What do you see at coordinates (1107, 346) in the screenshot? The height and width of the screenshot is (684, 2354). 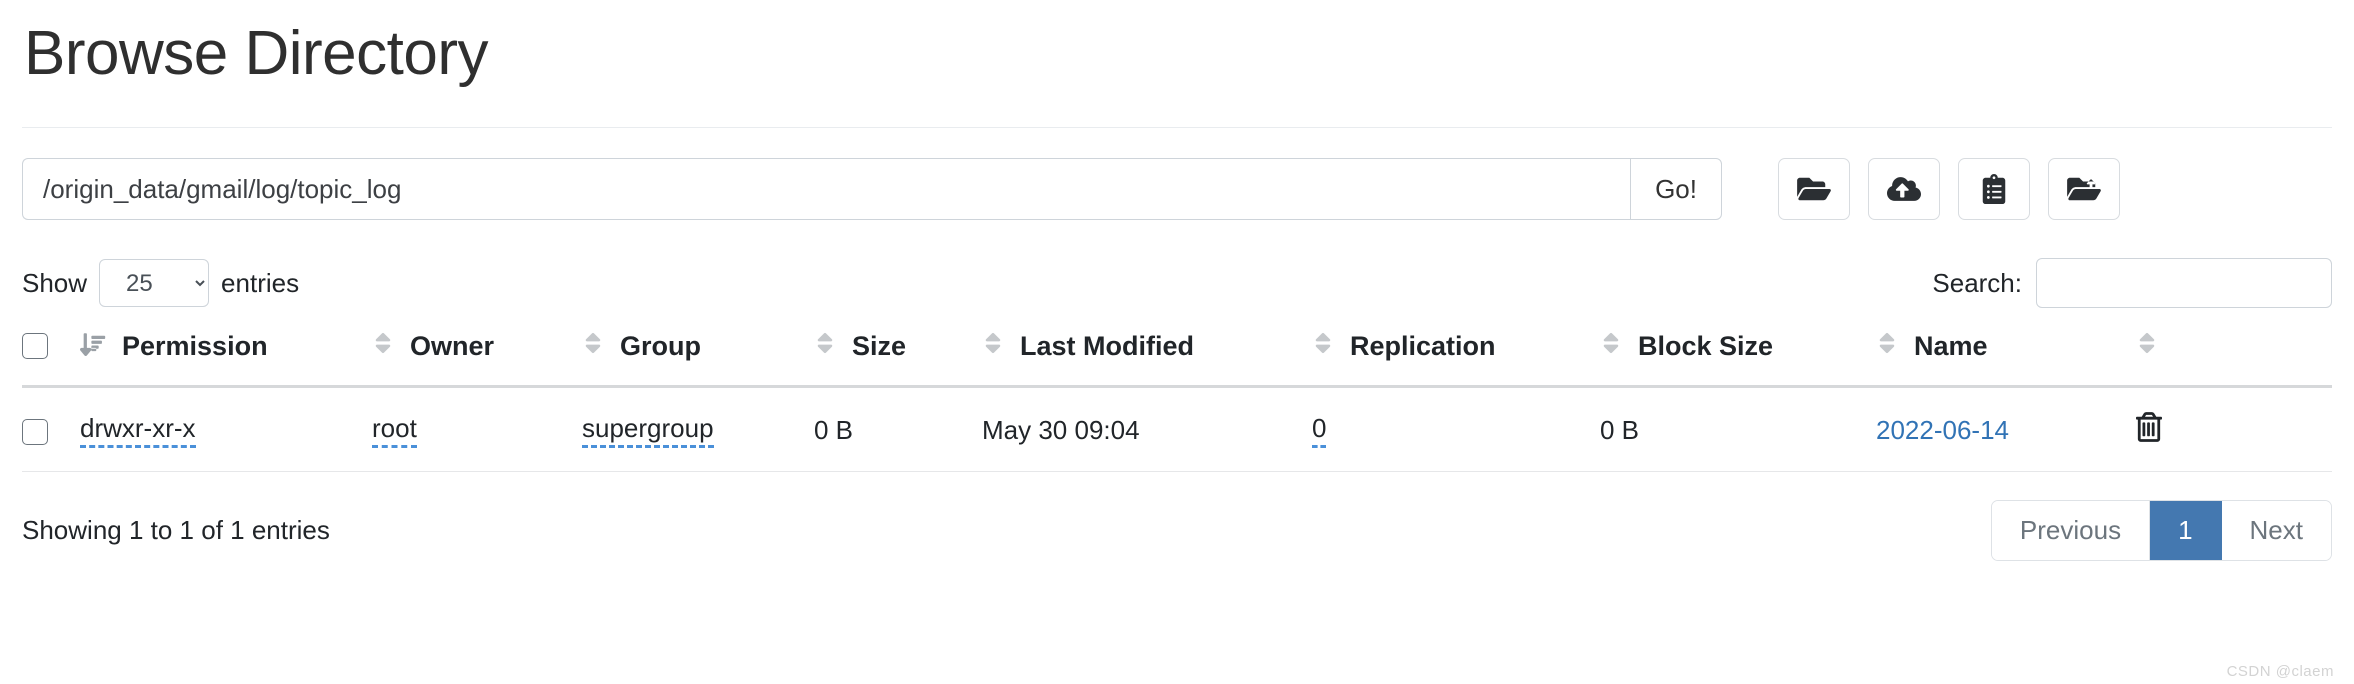 I see `th-last-modified-label: Last Modified` at bounding box center [1107, 346].